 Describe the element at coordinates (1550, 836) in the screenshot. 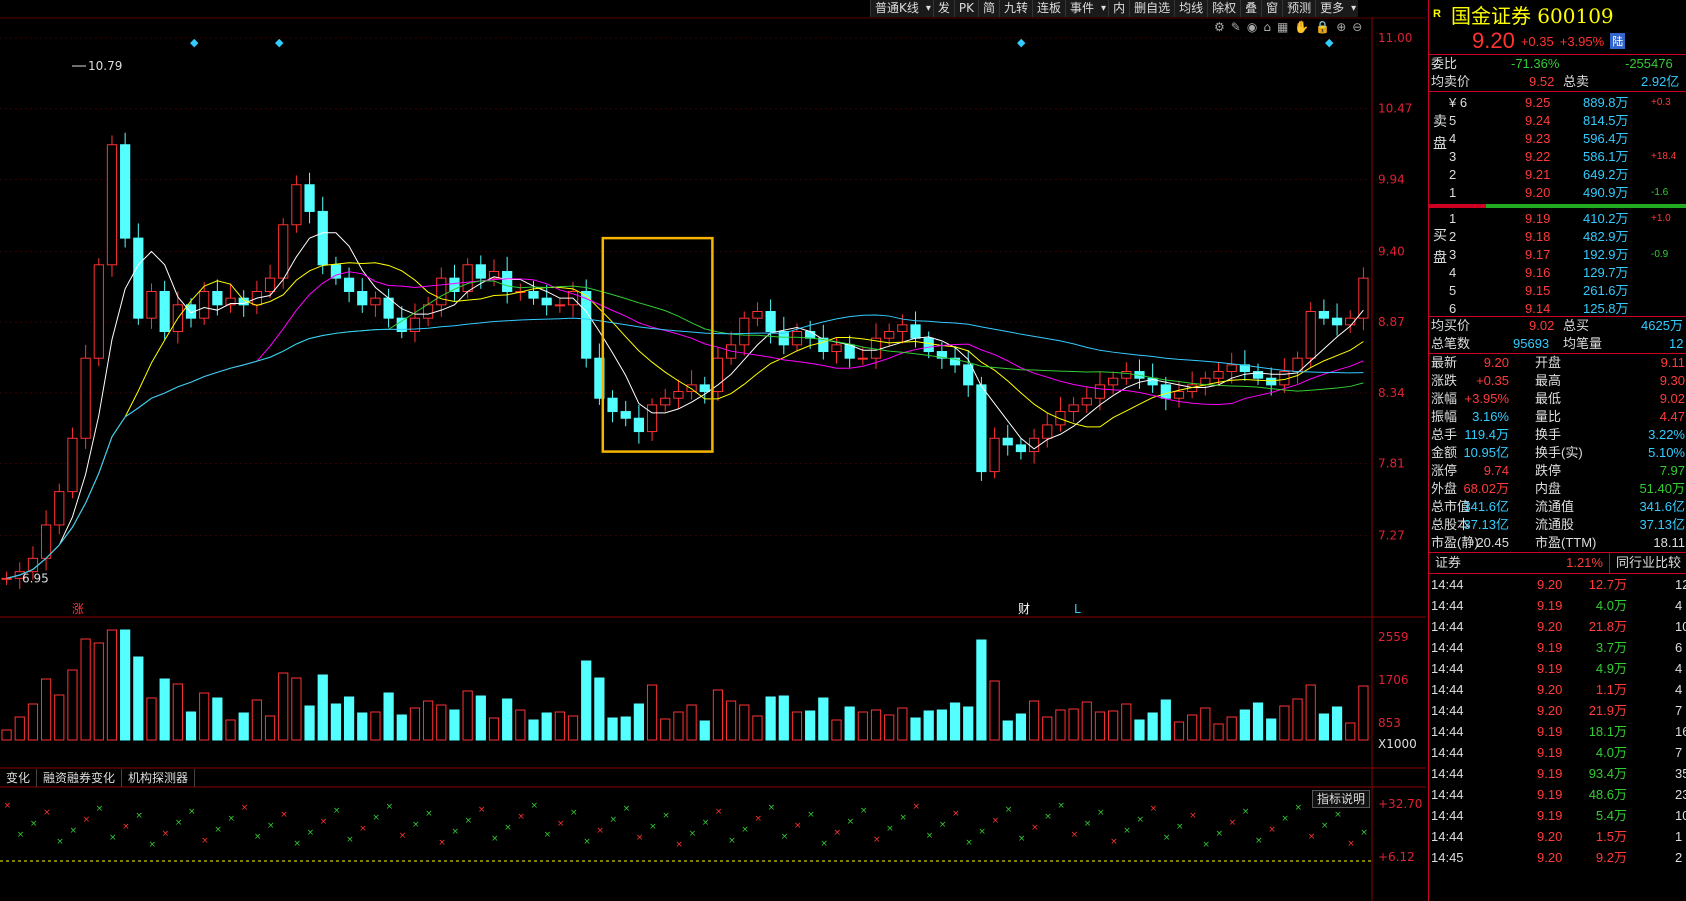

I see `tick-cell: 9.20` at that location.